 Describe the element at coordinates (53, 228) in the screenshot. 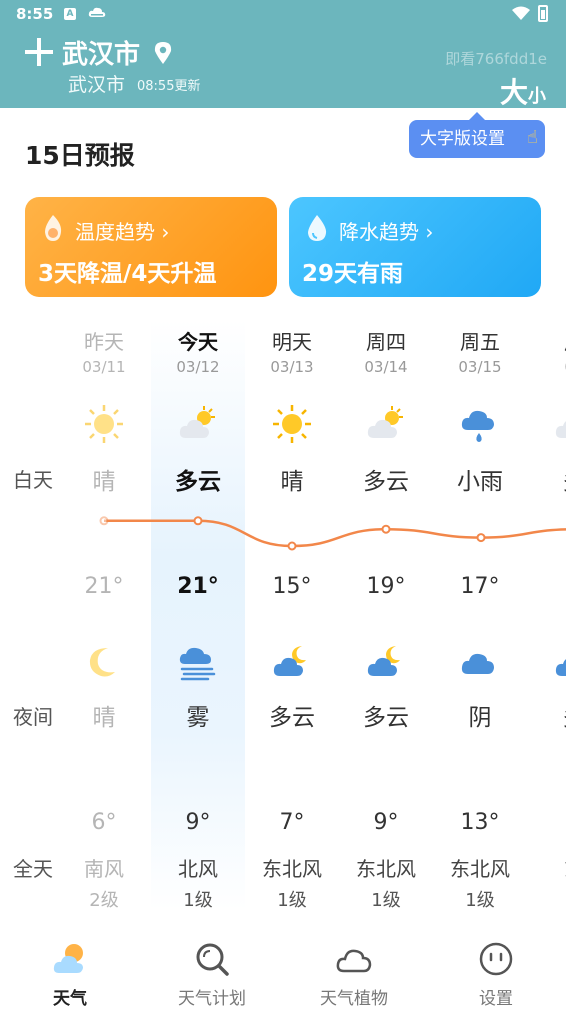

I see `thermometer-flame-icon` at that location.